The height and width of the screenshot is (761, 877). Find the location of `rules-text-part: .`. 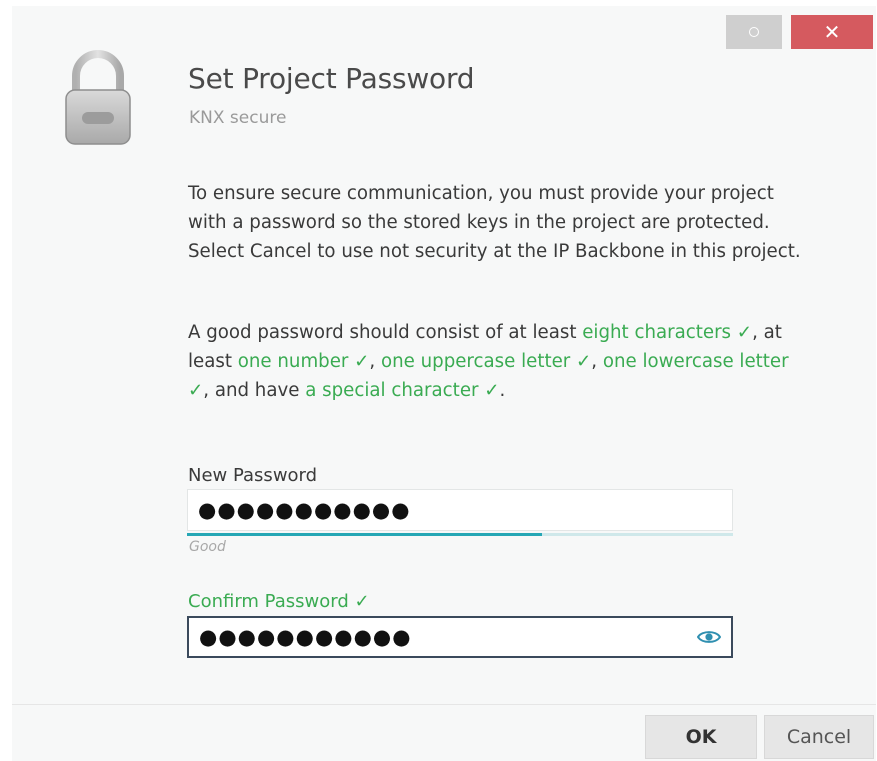

rules-text-part: . is located at coordinates (502, 390).